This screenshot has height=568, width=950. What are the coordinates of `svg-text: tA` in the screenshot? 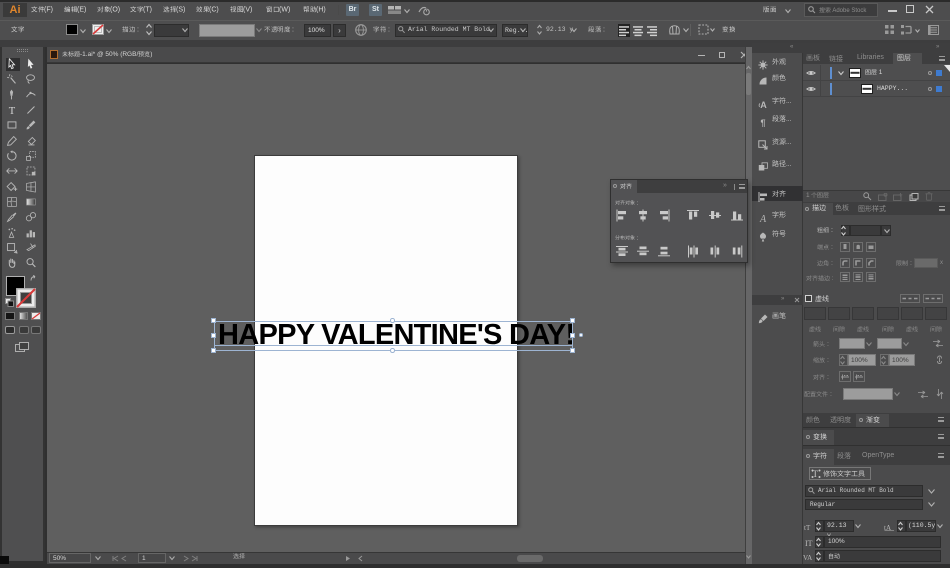 It's located at (887, 527).